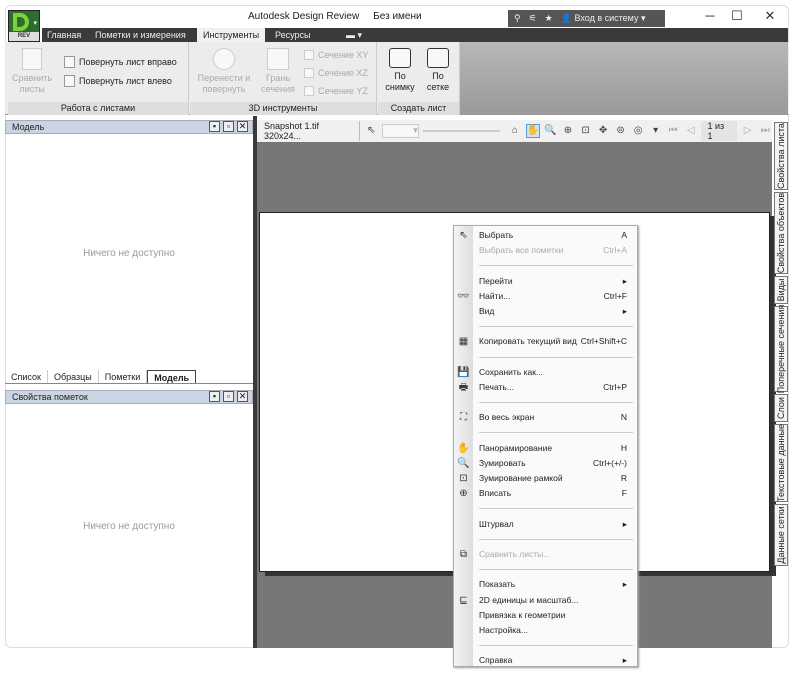 The width and height of the screenshot is (800, 684). I want to click on satellite-icon: ⚟, so click(533, 18).